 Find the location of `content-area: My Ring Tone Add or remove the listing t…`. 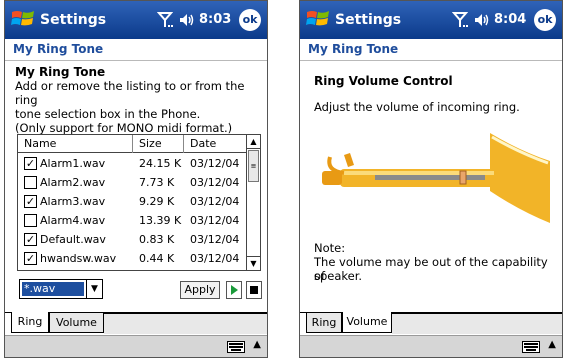

content-area: My Ring Tone Add or remove the listing t… is located at coordinates (137, 98).